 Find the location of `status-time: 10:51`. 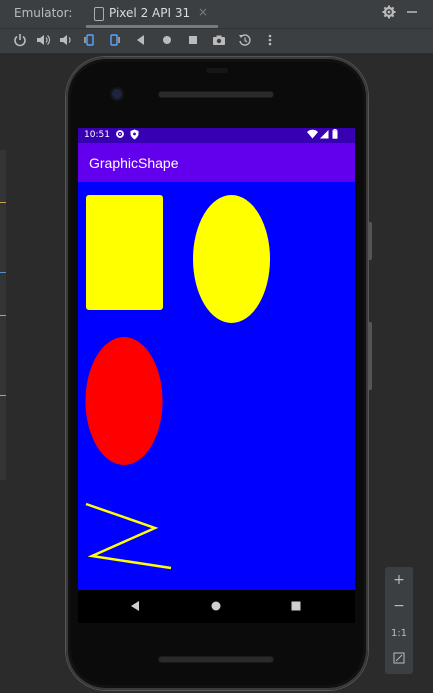

status-time: 10:51 is located at coordinates (97, 135).